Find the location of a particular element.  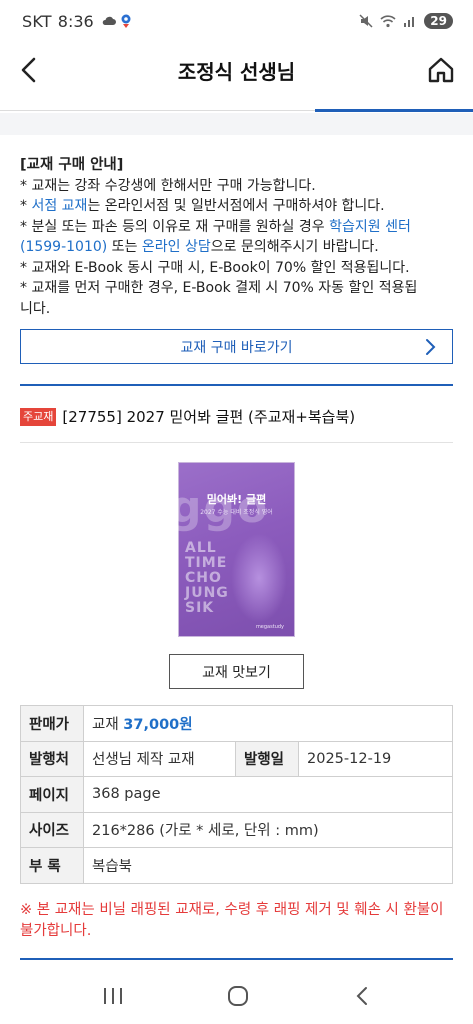

product-title-row: 주교재 [27755] 2027 믿어봐 글편 (주교재+복습북) is located at coordinates (187, 416).